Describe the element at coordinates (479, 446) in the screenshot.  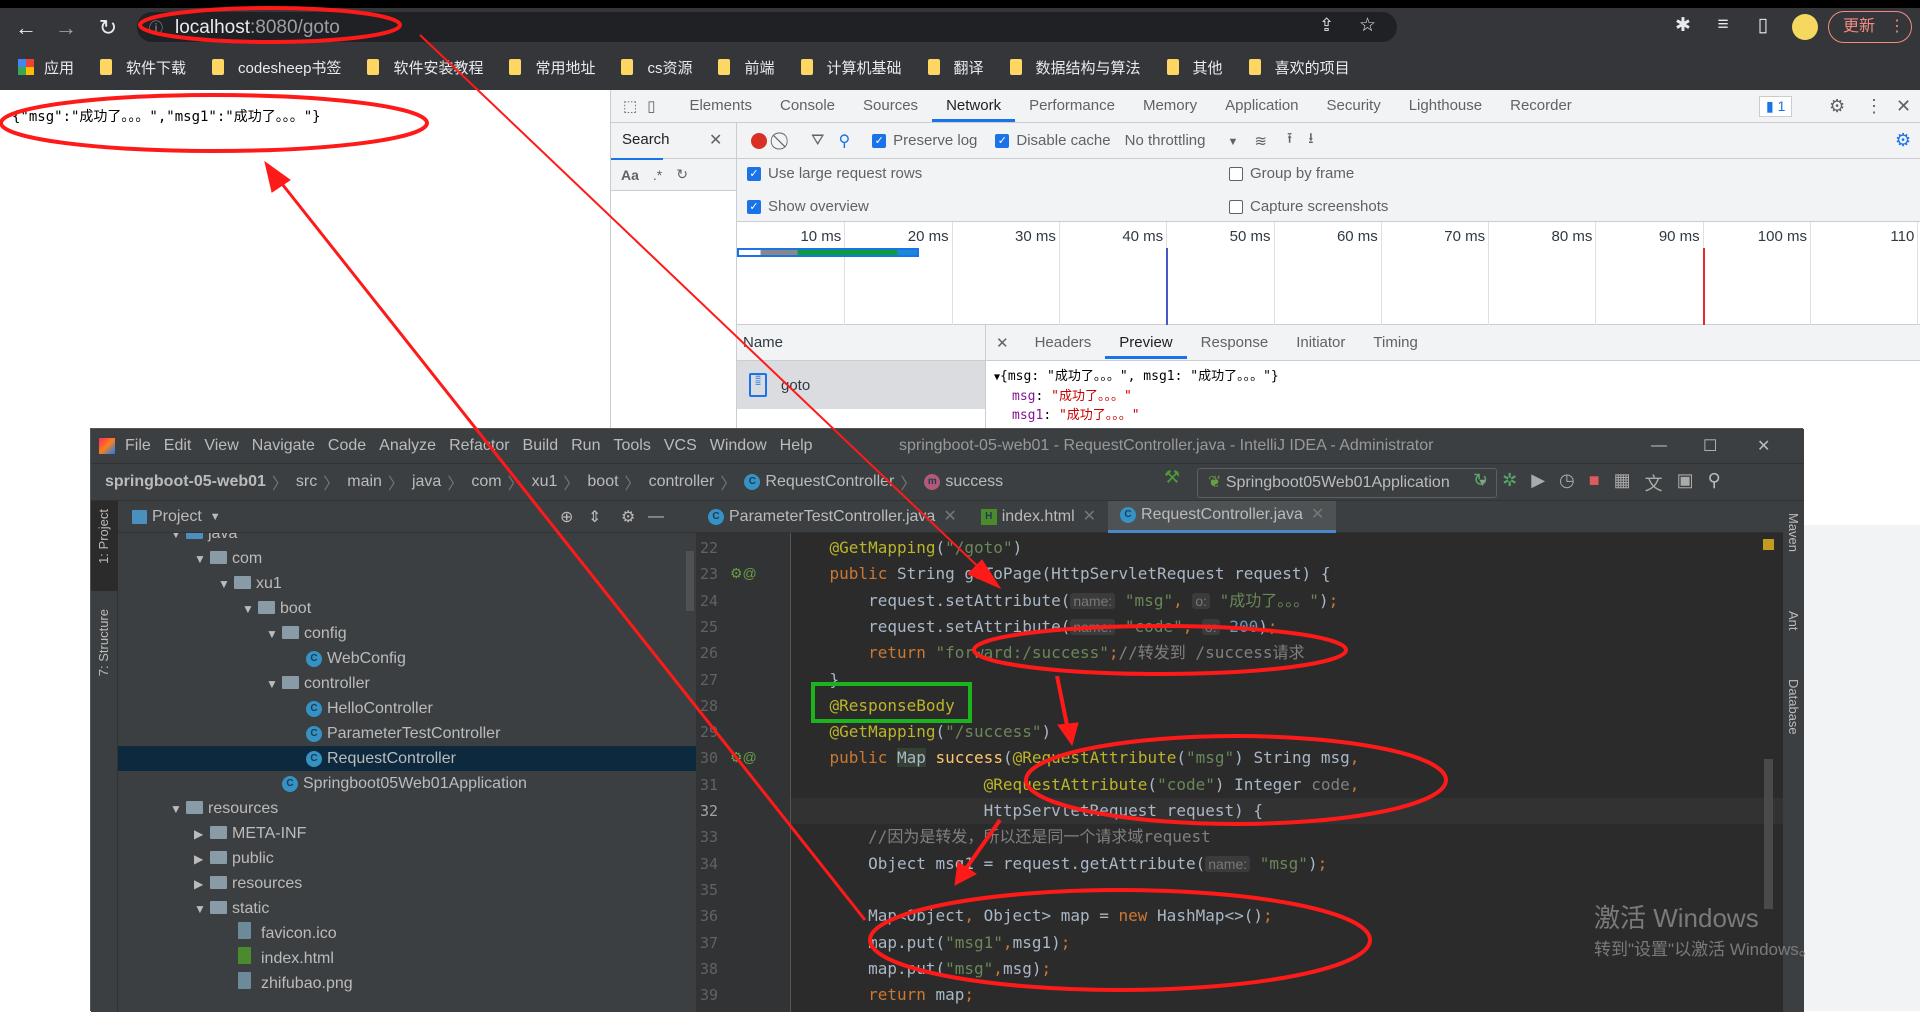
I see `menu-refactor: Refactor` at that location.